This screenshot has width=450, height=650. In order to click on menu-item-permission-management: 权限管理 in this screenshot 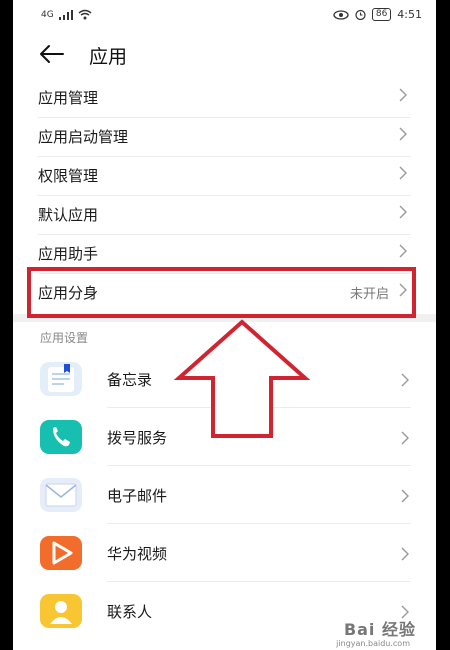, I will do `click(224, 176)`.